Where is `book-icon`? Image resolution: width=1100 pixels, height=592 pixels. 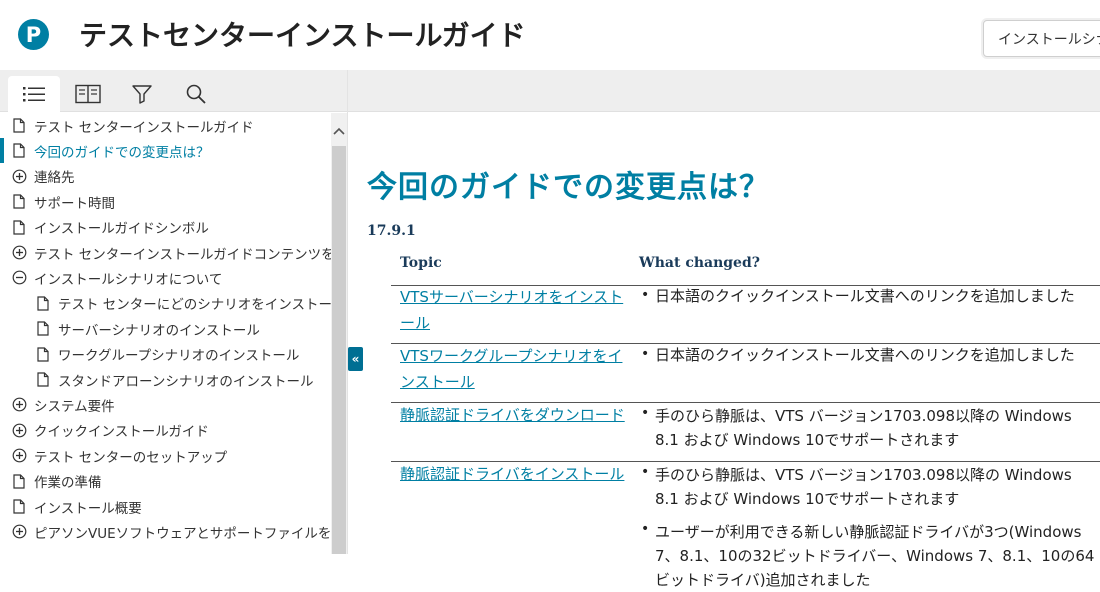 book-icon is located at coordinates (88, 94).